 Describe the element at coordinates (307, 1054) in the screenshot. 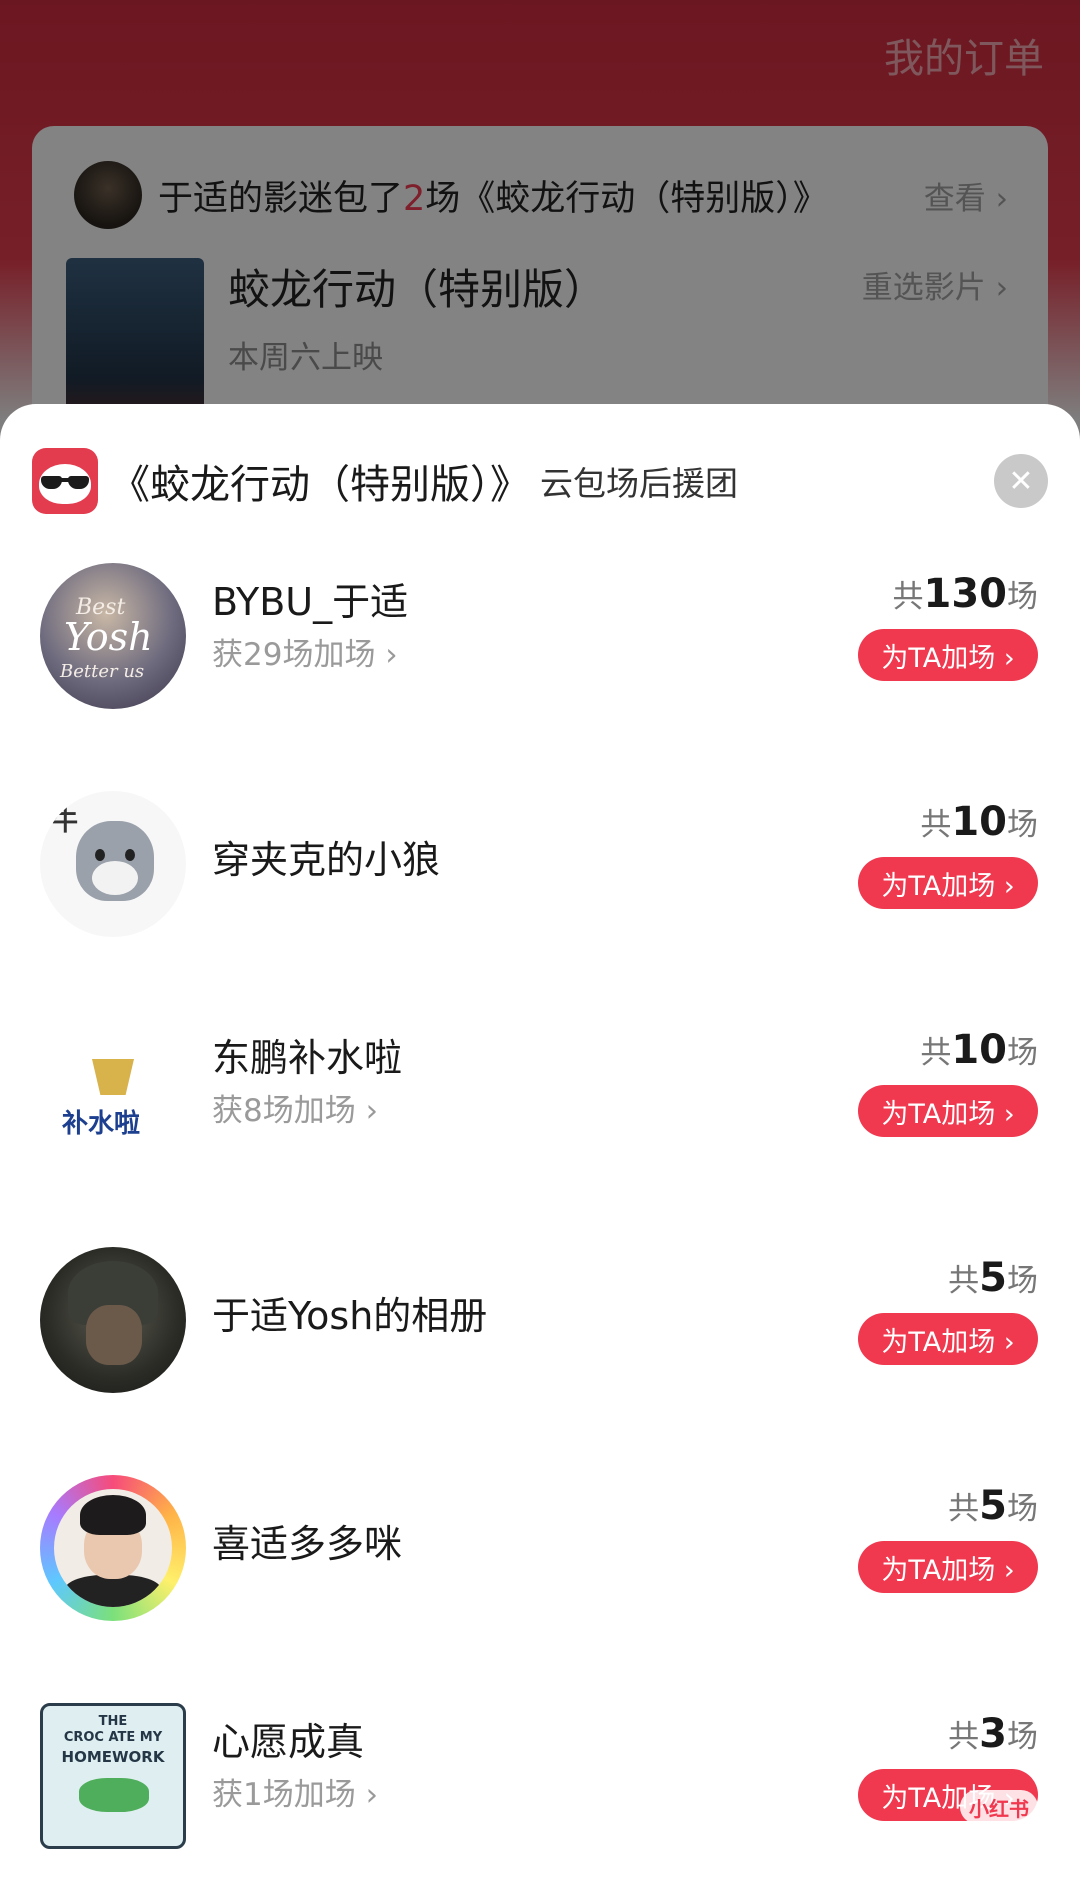

I see `supporter-name: 东鹏补水啦` at that location.